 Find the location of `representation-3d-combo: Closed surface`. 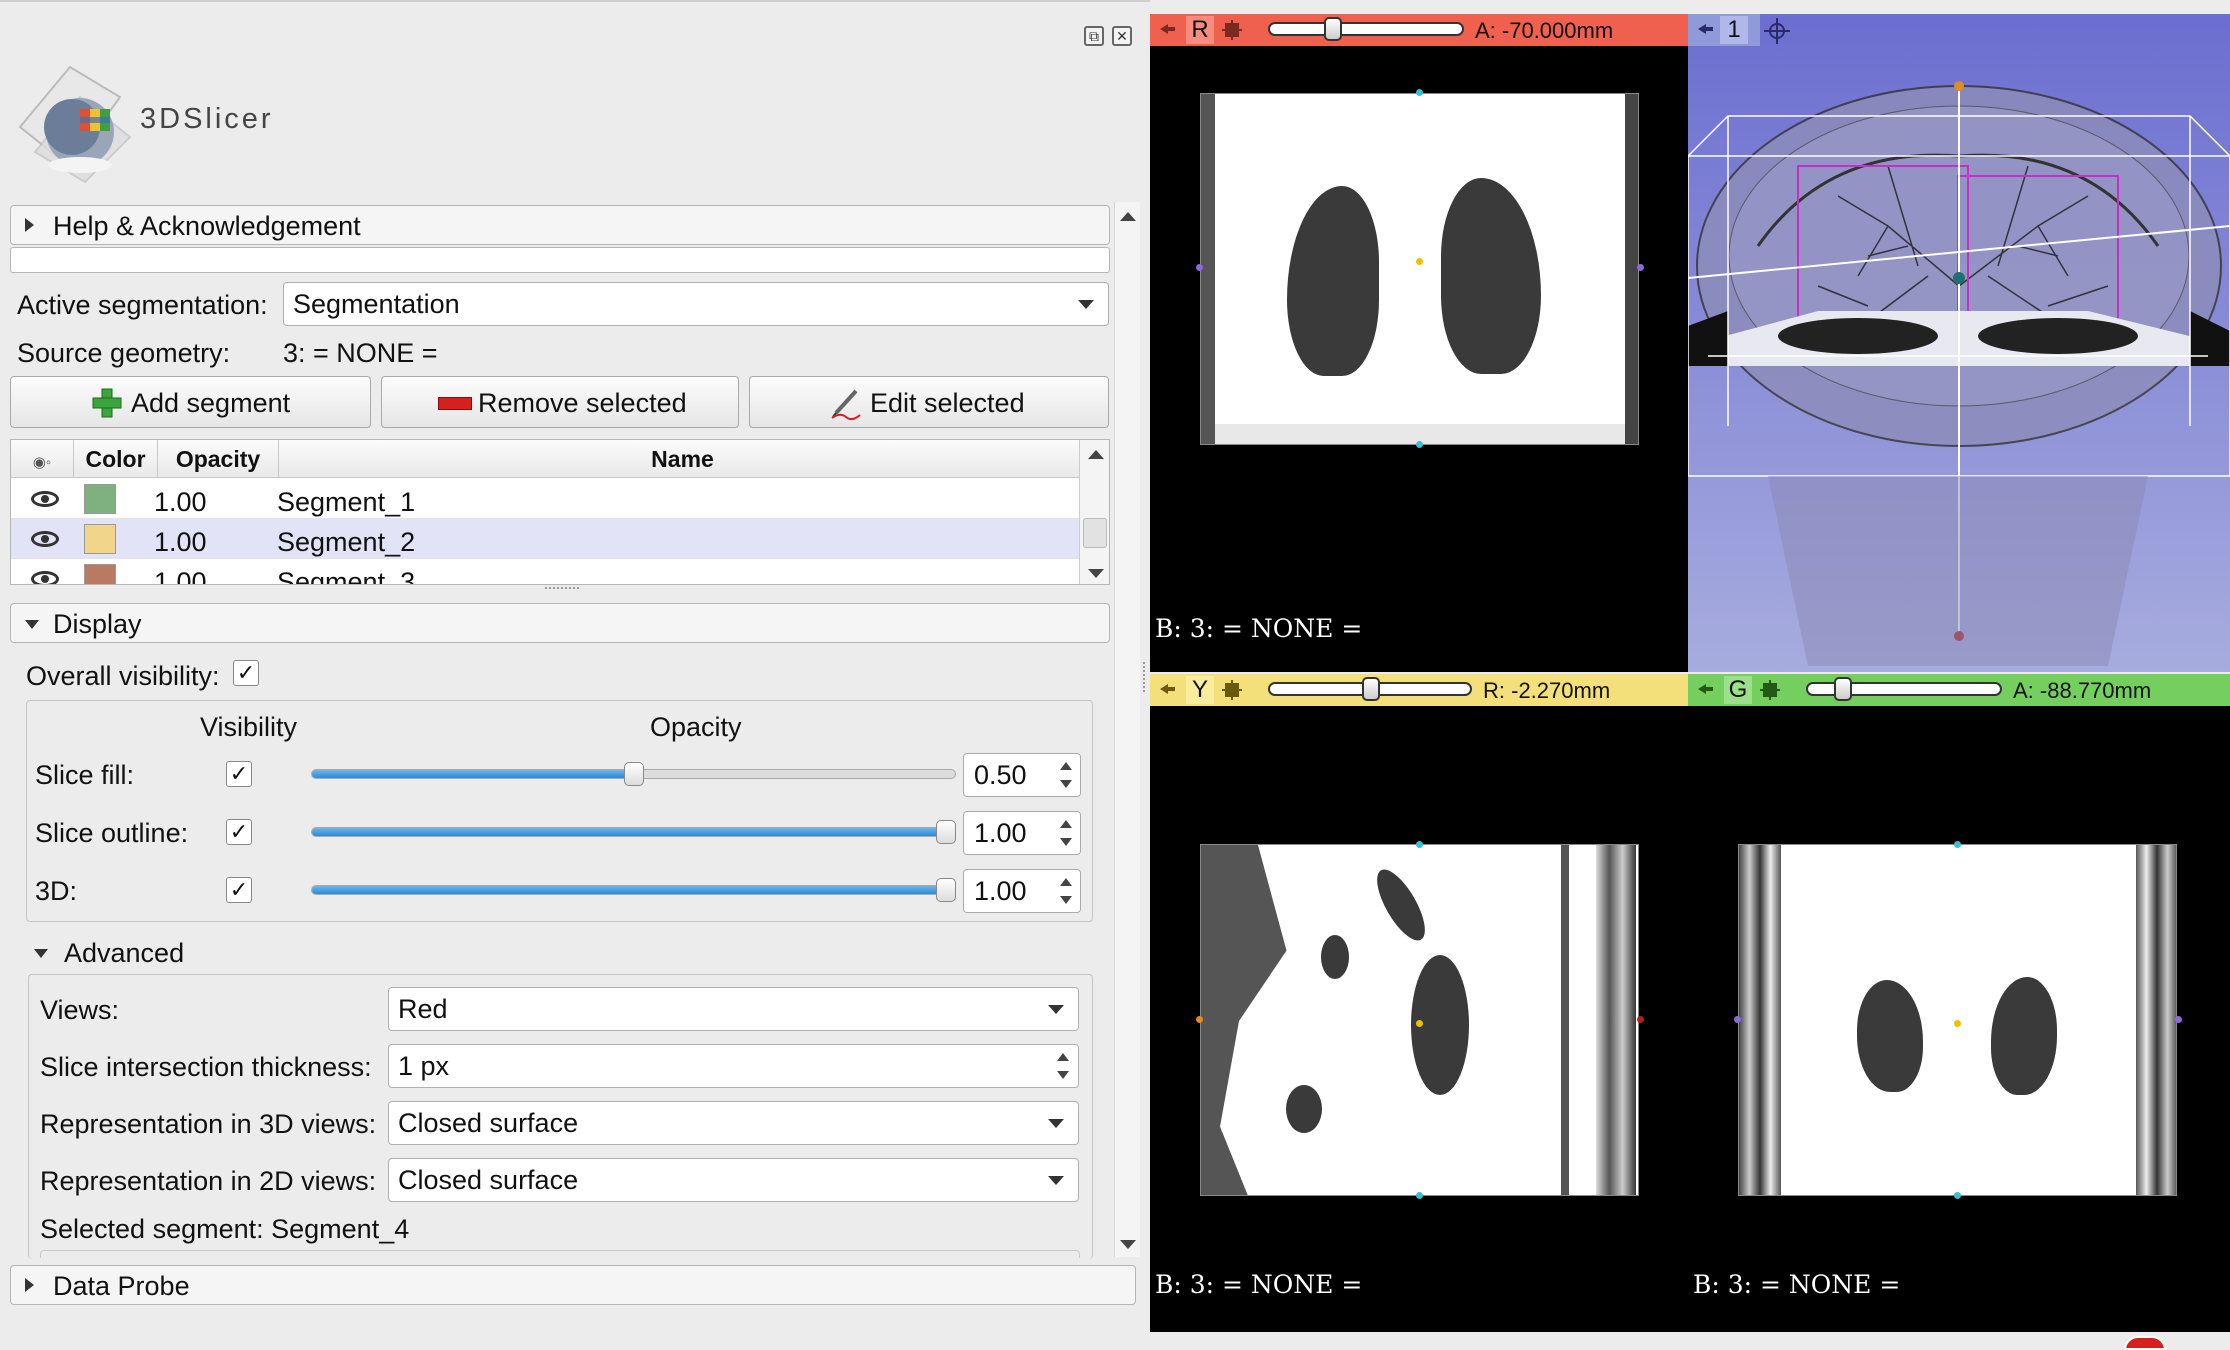

representation-3d-combo: Closed surface is located at coordinates (733, 1123).